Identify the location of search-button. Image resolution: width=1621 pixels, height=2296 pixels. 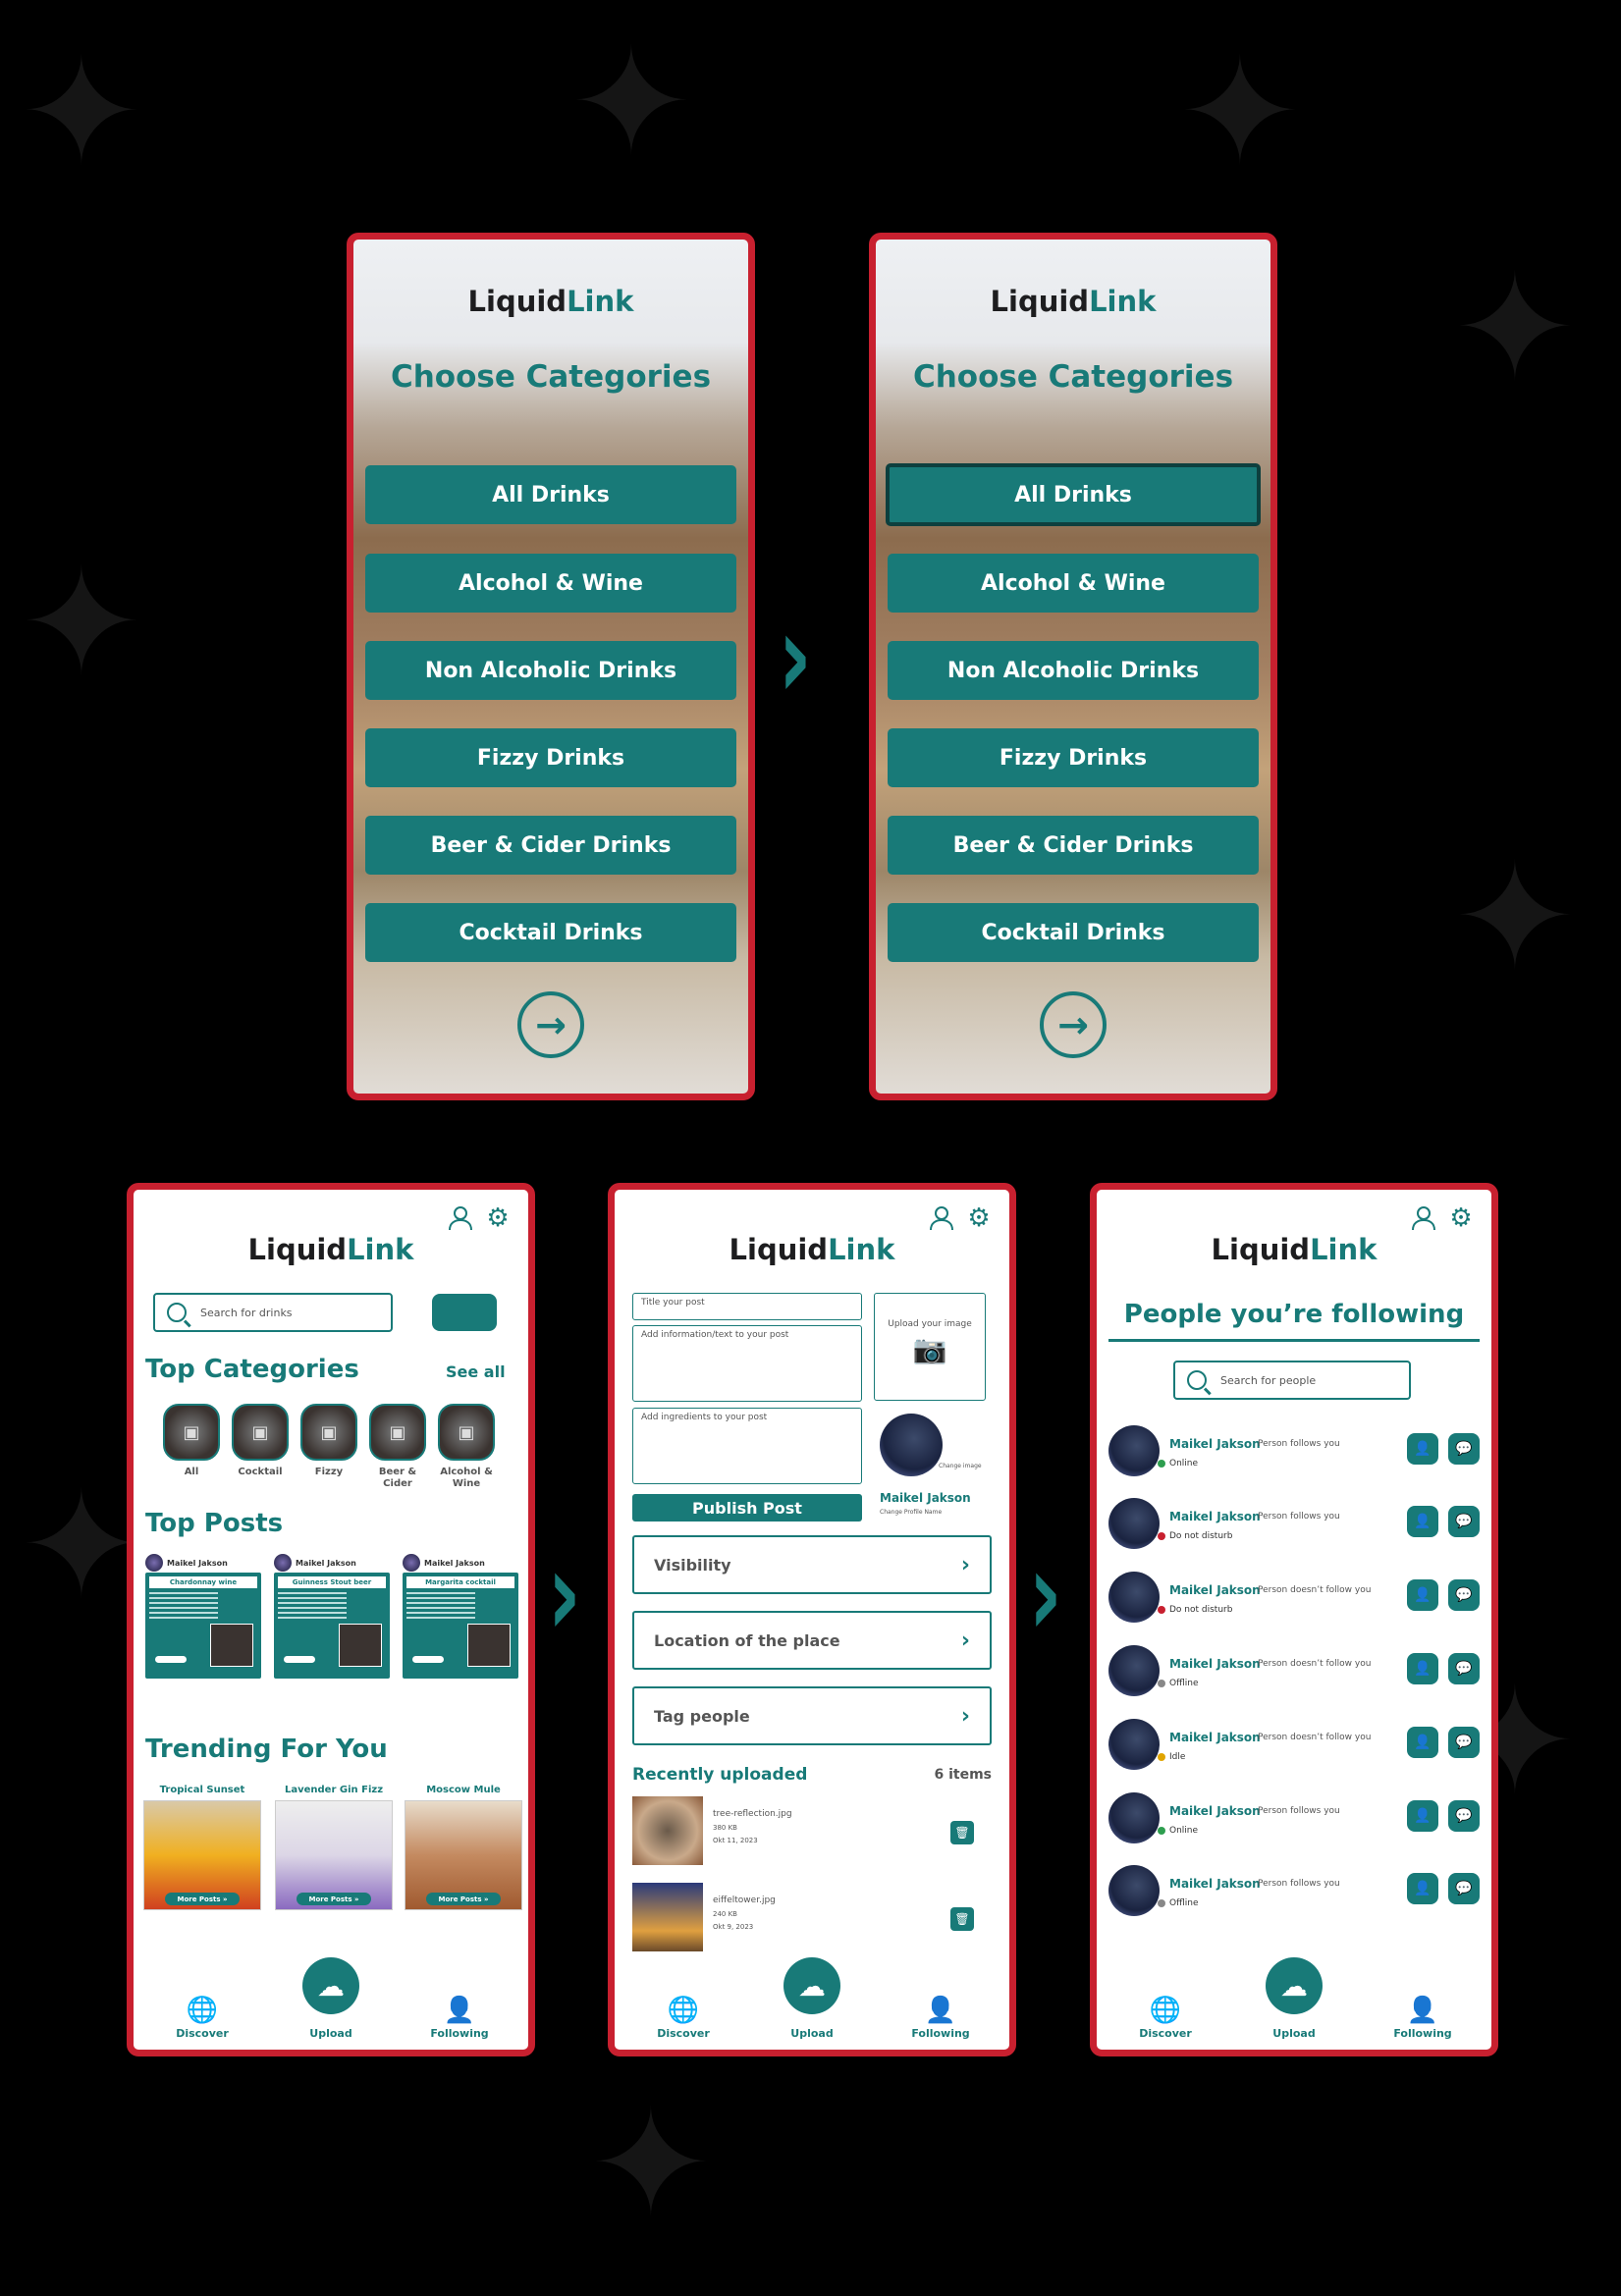
(464, 1313).